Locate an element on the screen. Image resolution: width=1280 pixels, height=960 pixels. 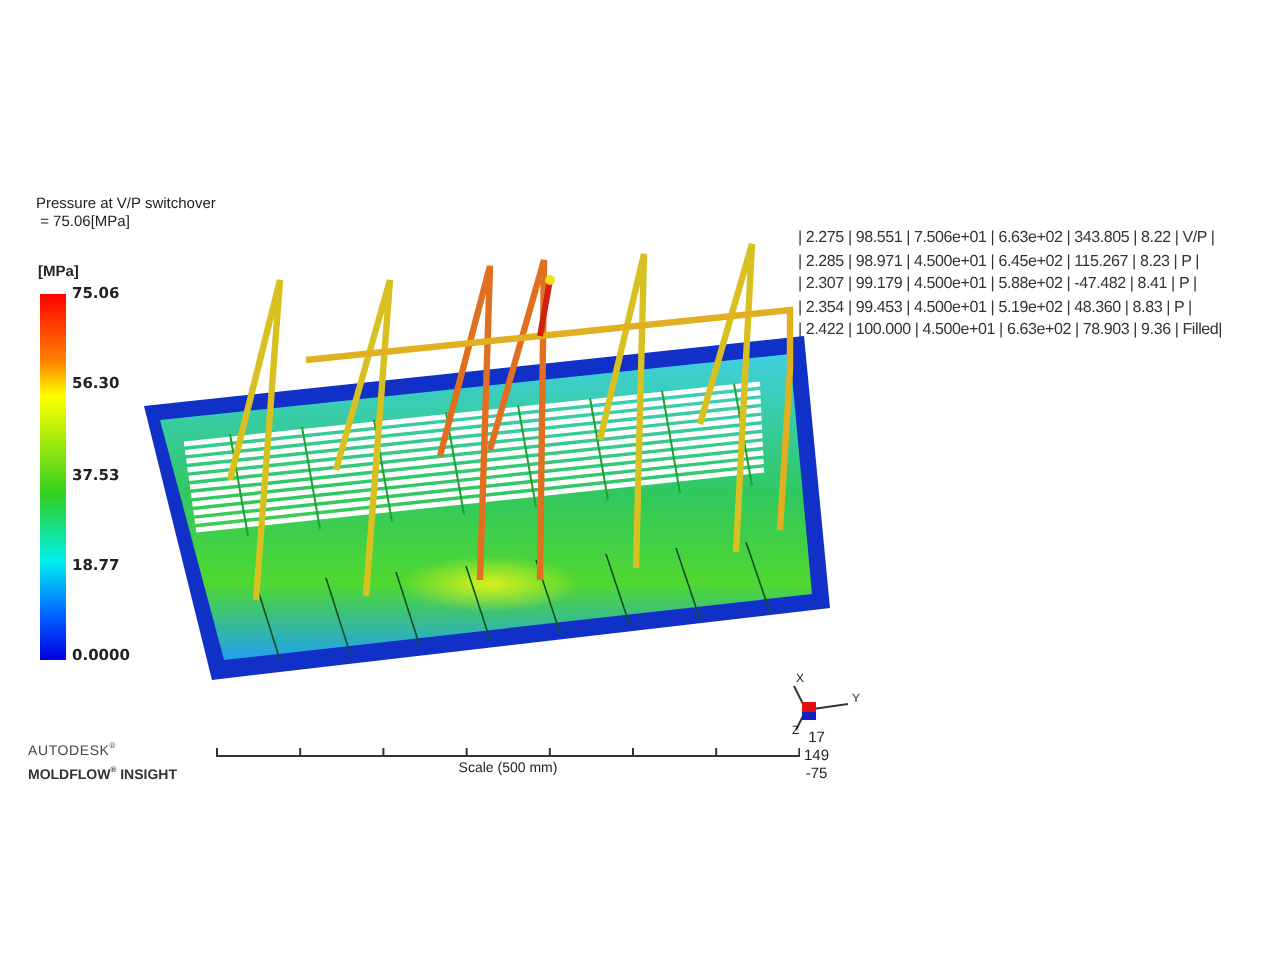
log-row-text: | 2.285 | 98.971 | 4.500e+01 | 6.45e+02 | 115.267 | 8.23 | P | is located at coordinates (1000, 260).